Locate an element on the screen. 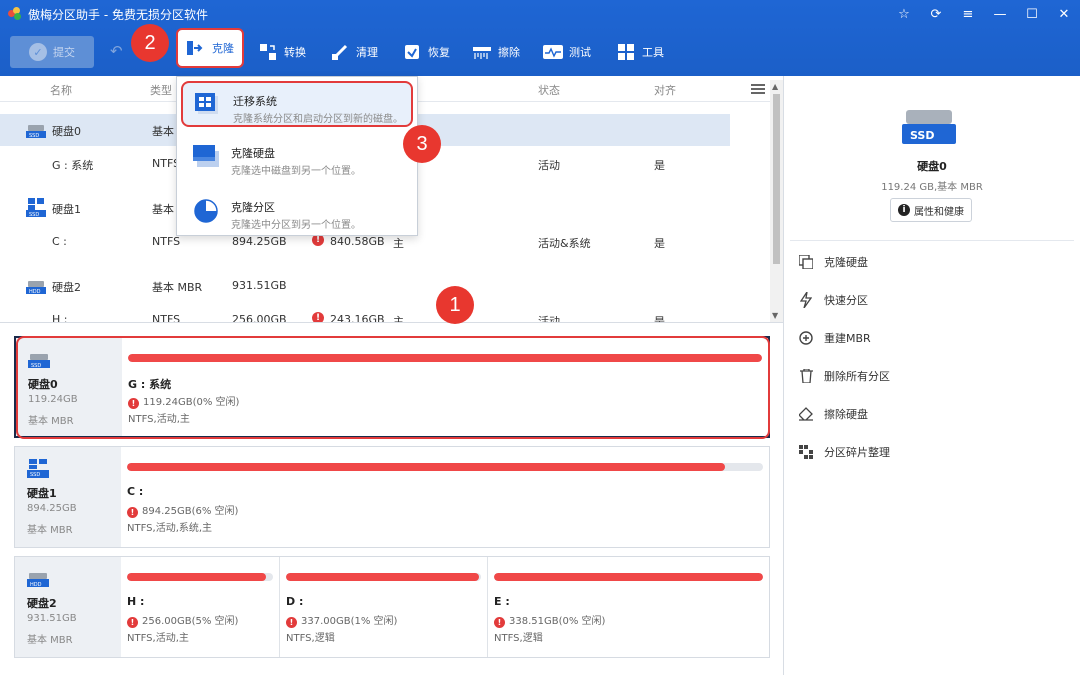 The width and height of the screenshot is (1080, 675). partition-info: ! 256.00GB(5% 空闲) is located at coordinates (182, 620).